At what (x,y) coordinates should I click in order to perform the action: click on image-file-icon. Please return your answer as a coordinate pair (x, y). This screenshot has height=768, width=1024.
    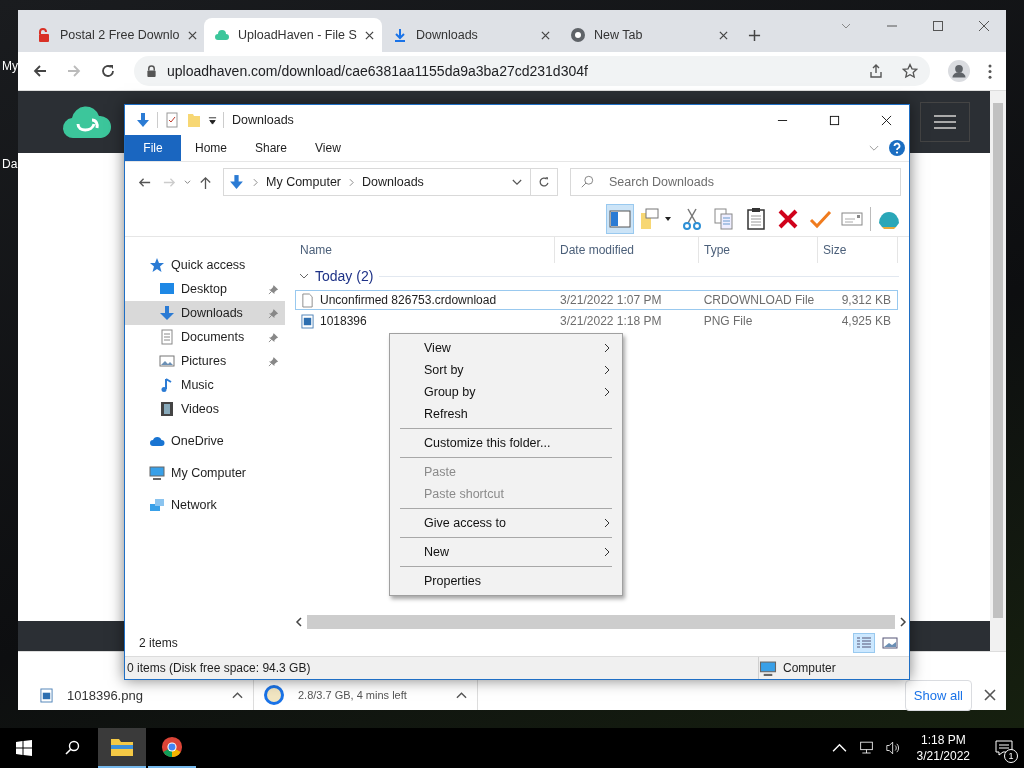
    Looking at the image, I should click on (307, 321).